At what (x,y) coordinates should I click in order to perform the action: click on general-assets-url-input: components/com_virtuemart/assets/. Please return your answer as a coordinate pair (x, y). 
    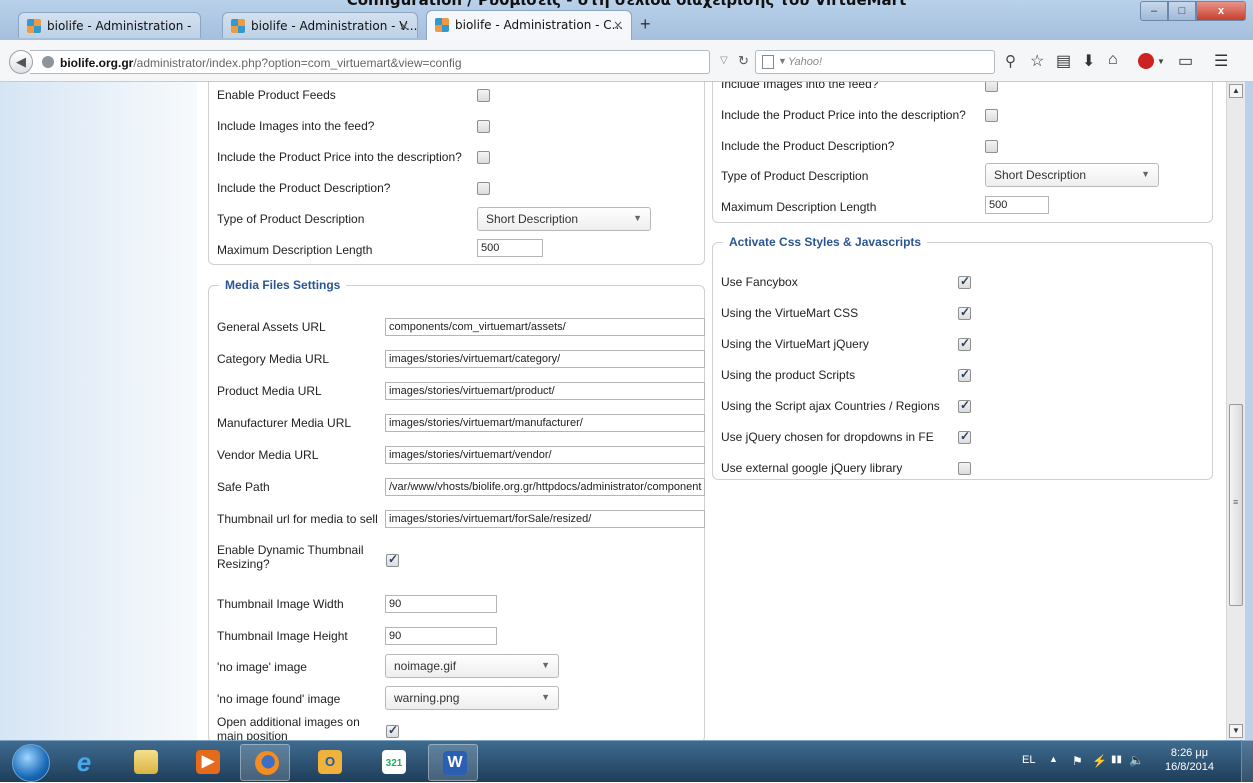
    Looking at the image, I should click on (545, 327).